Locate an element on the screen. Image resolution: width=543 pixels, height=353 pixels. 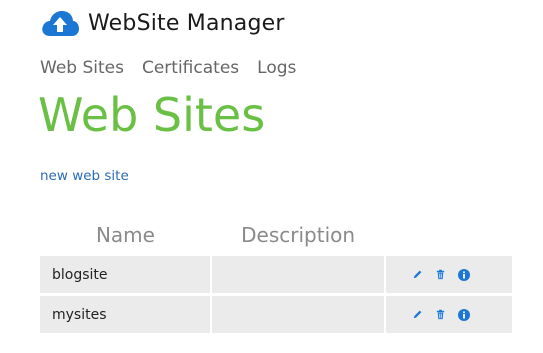
row-name-cell: blogsite is located at coordinates (126, 276).